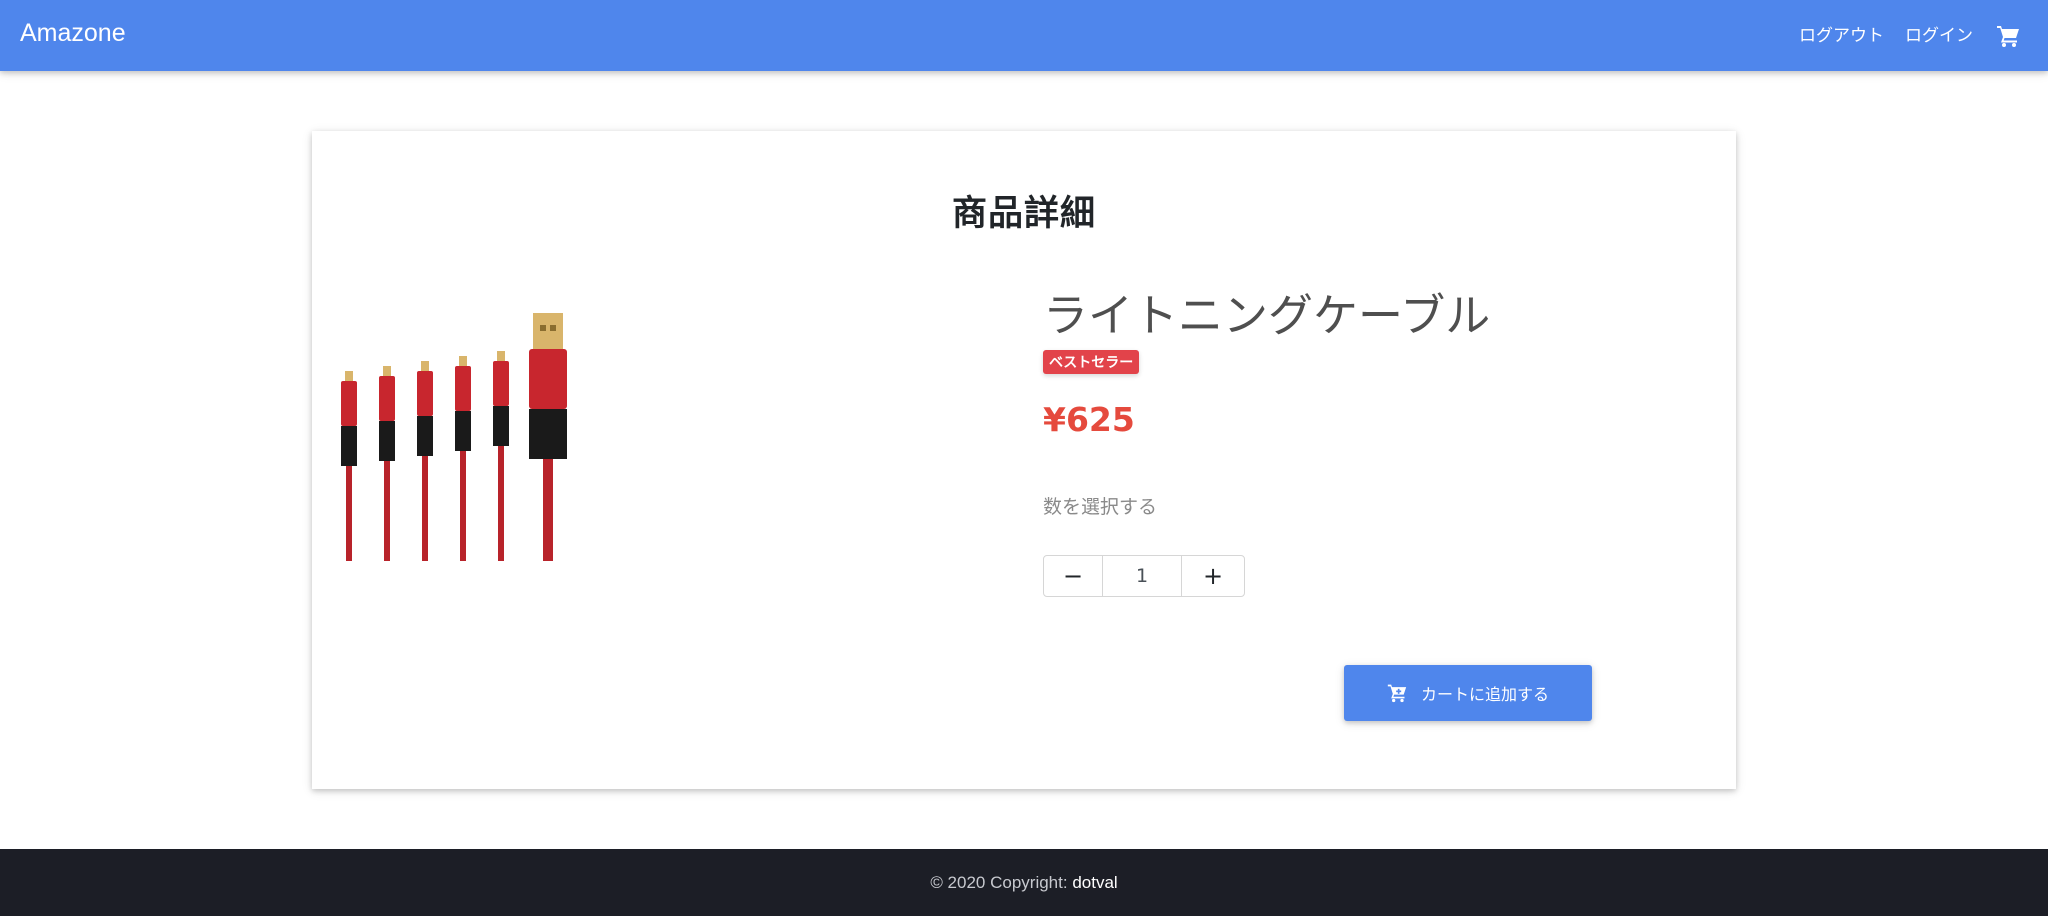 This screenshot has height=916, width=2048. I want to click on quantity-stepper: − 1 +, so click(1144, 576).